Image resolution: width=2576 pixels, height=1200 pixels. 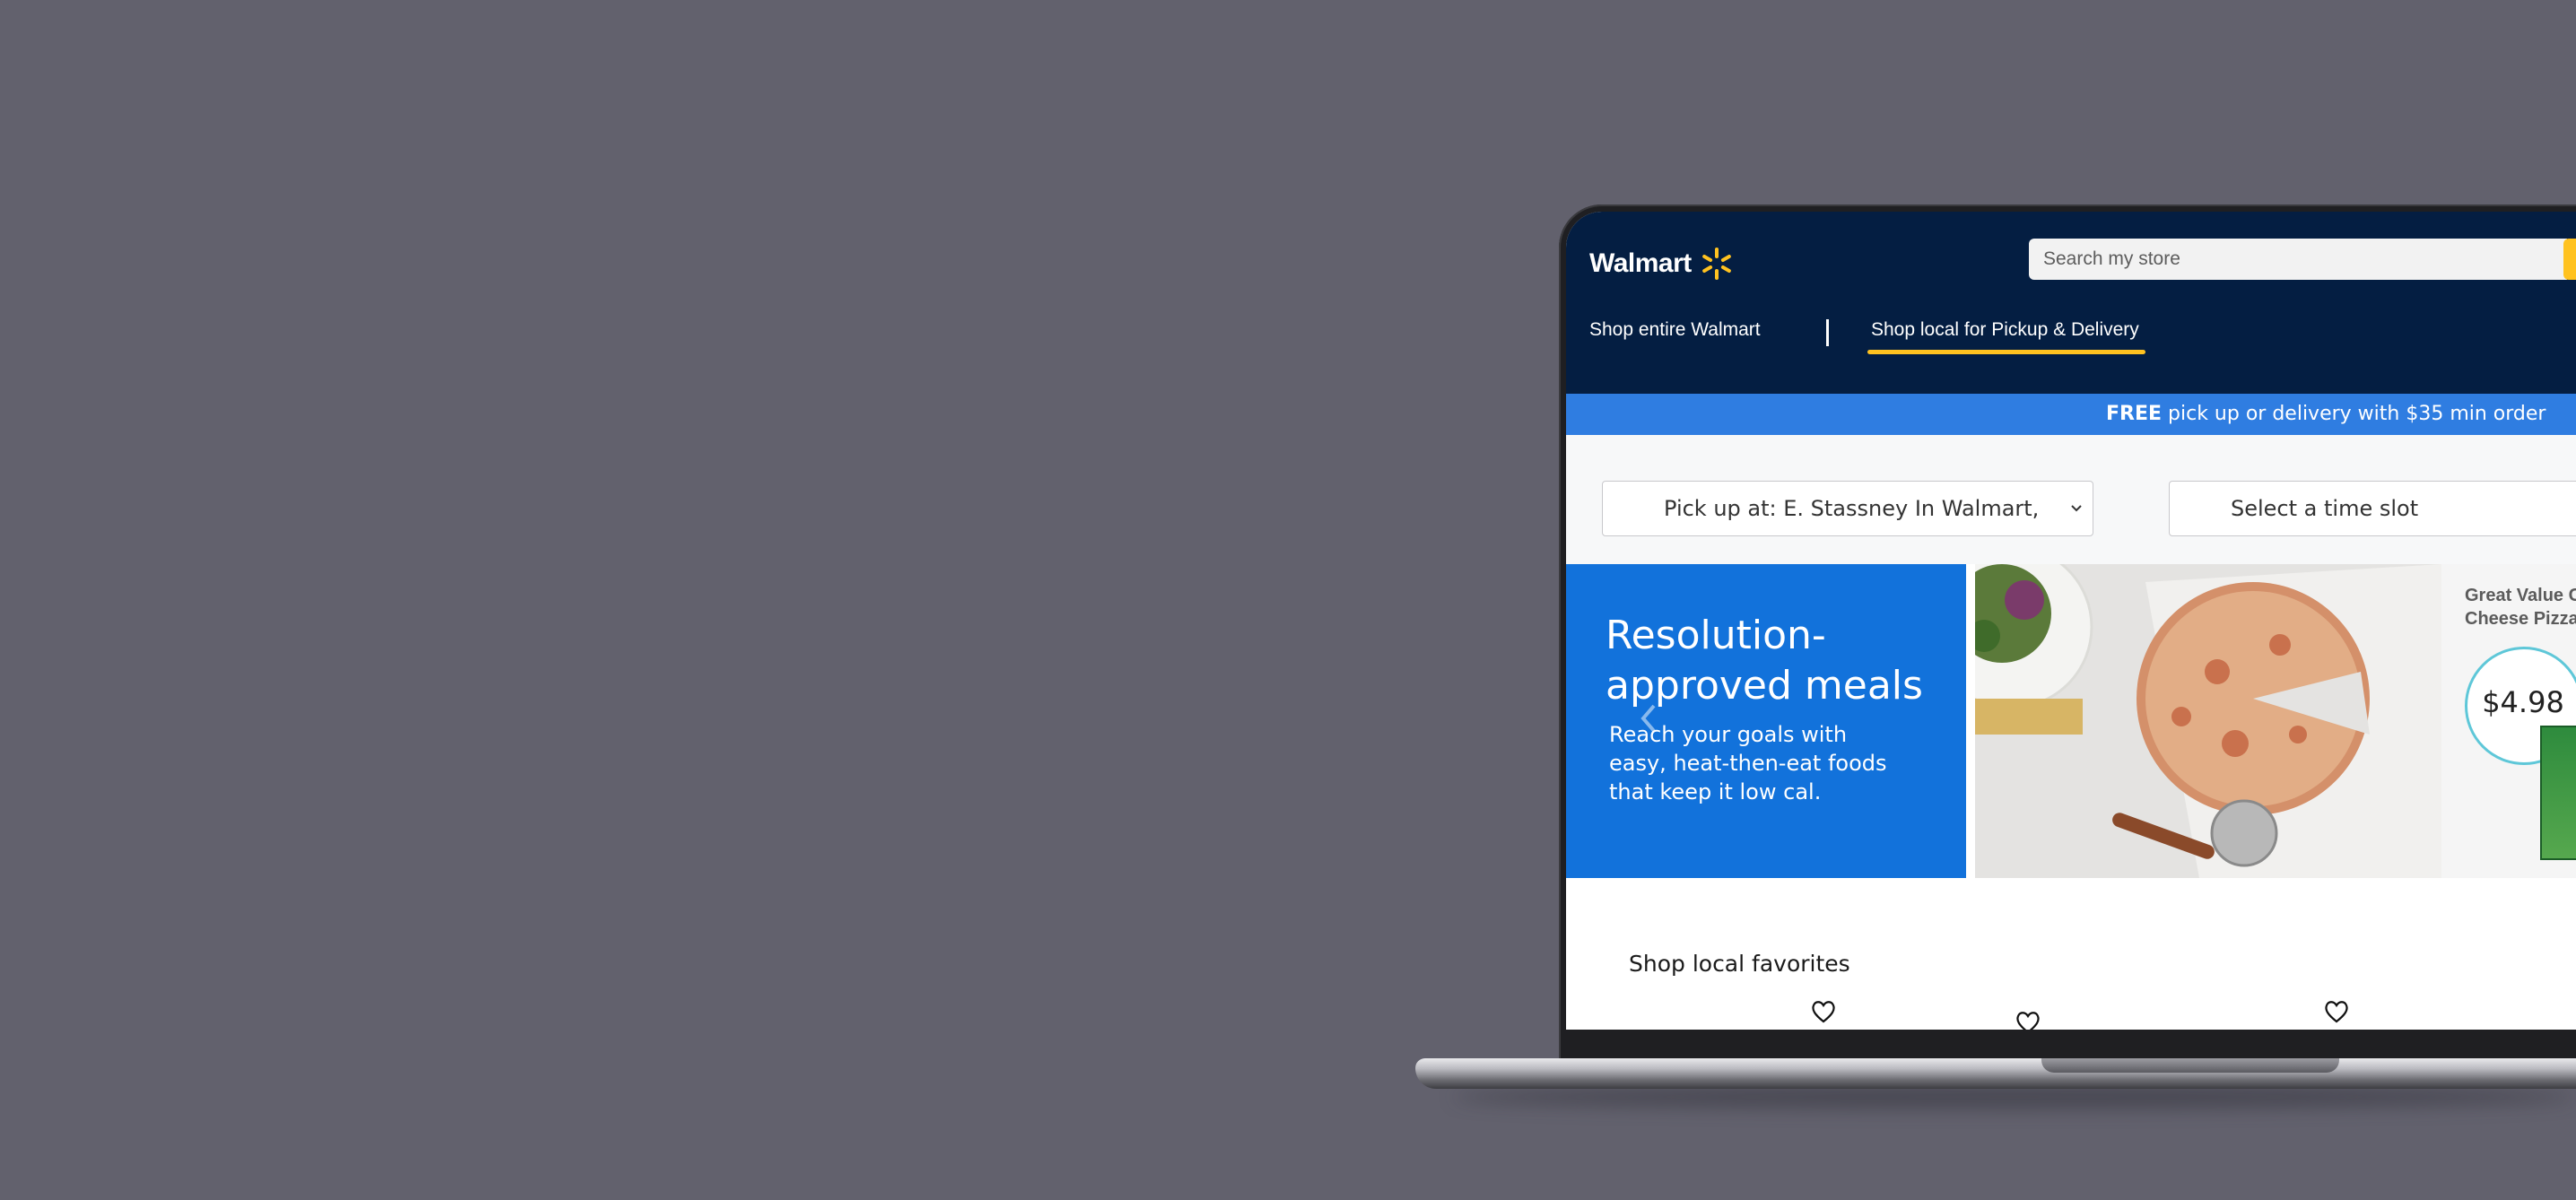 I want to click on hero-title: Resolution-approved meals, so click(x=1764, y=661).